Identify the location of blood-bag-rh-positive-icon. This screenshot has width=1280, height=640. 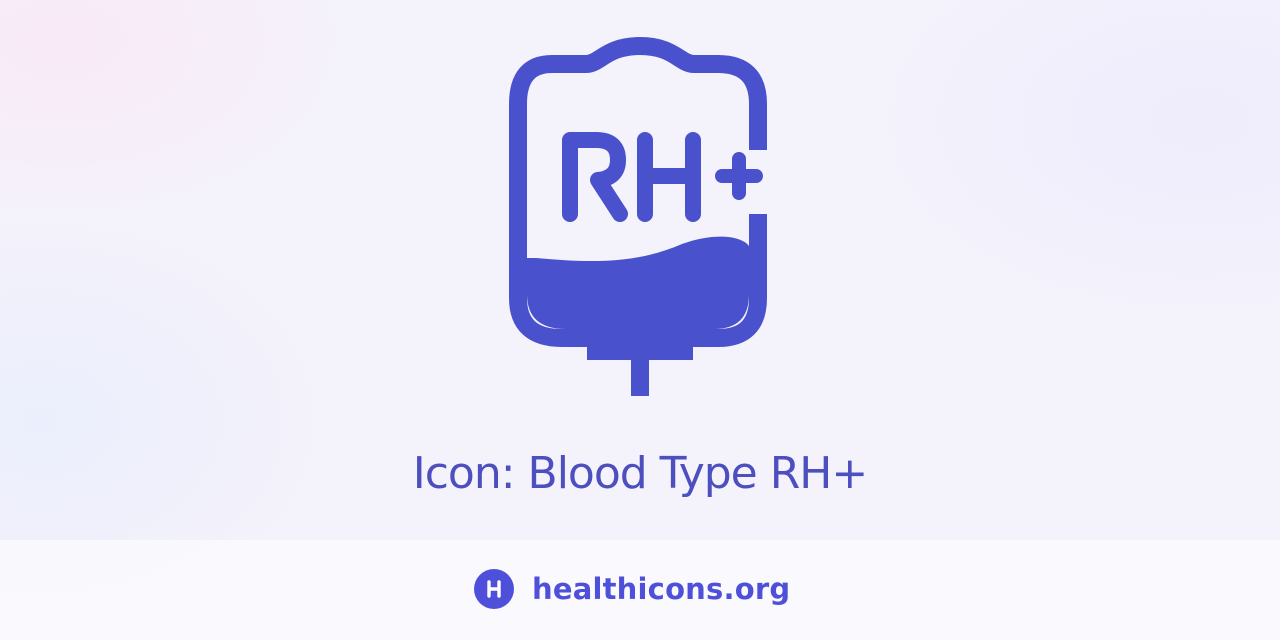
(640, 217).